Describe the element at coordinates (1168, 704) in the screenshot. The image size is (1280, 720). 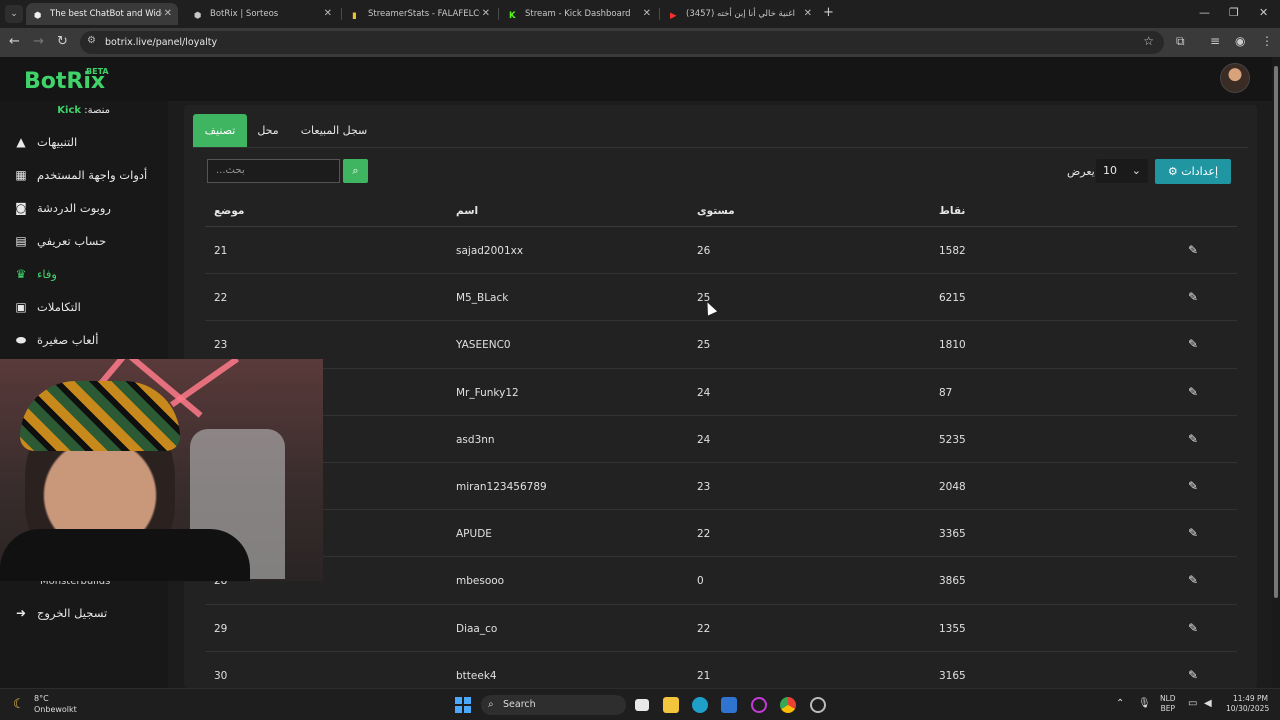
I see `language-indicator: NLD BEP` at that location.